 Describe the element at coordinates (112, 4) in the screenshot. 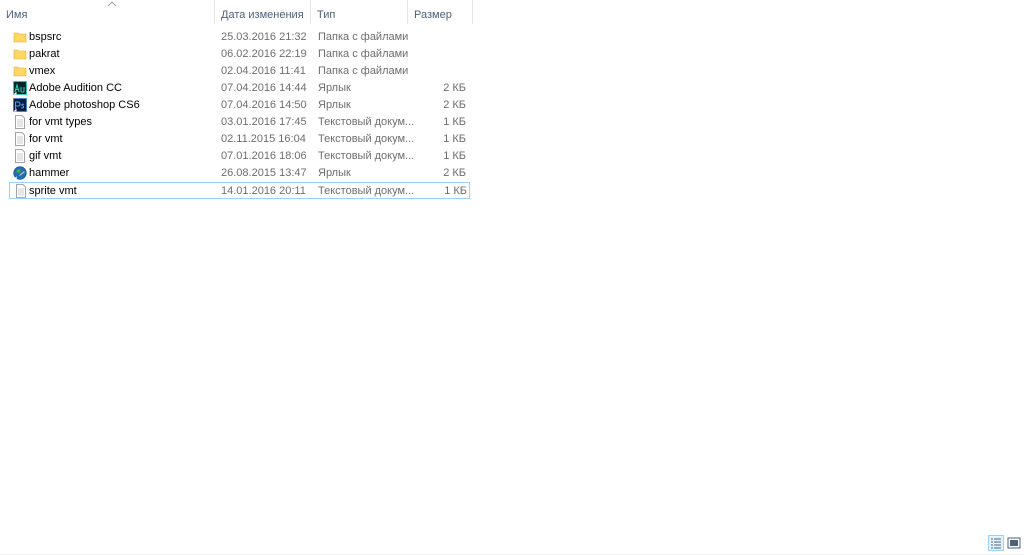

I see `sort-ascending-icon` at that location.